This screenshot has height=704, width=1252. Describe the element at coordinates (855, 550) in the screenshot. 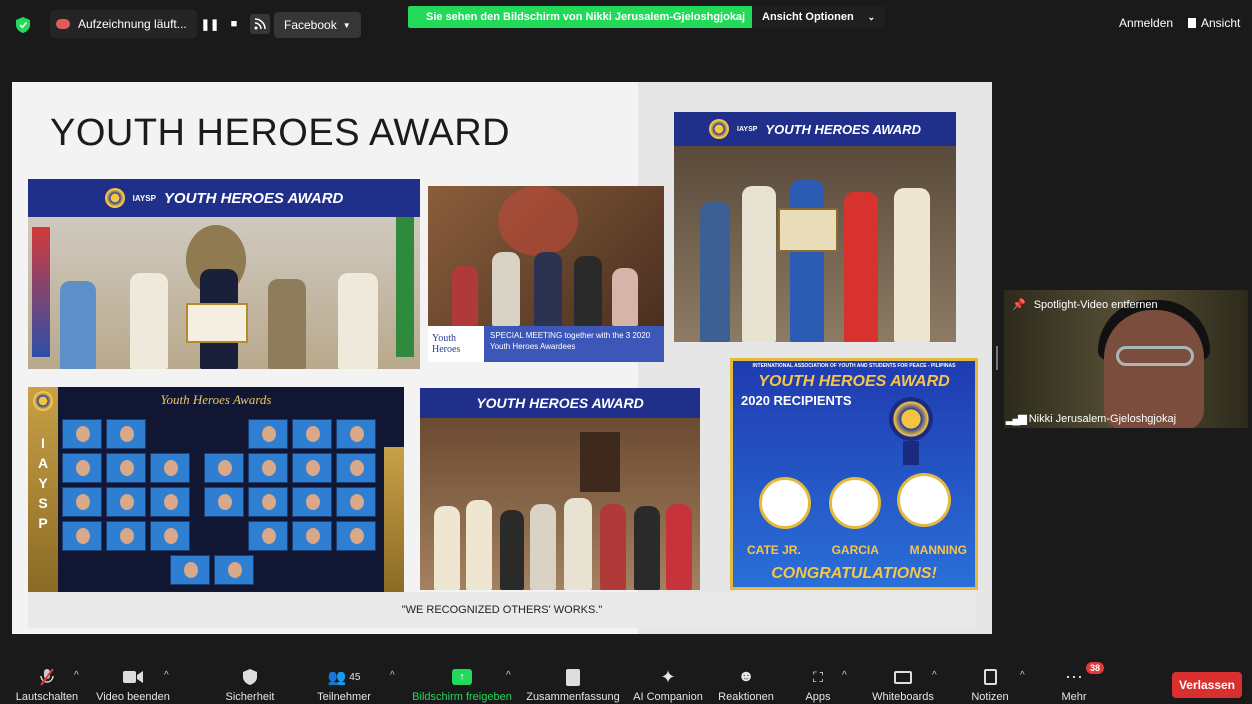

I see `recipient-name: GARCIA` at that location.